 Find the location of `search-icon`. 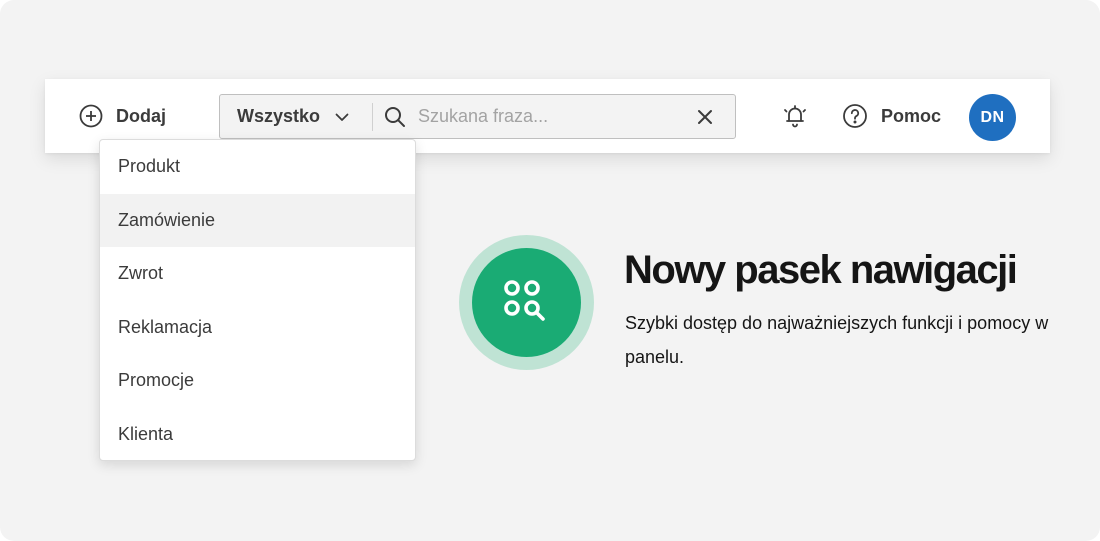

search-icon is located at coordinates (395, 117).